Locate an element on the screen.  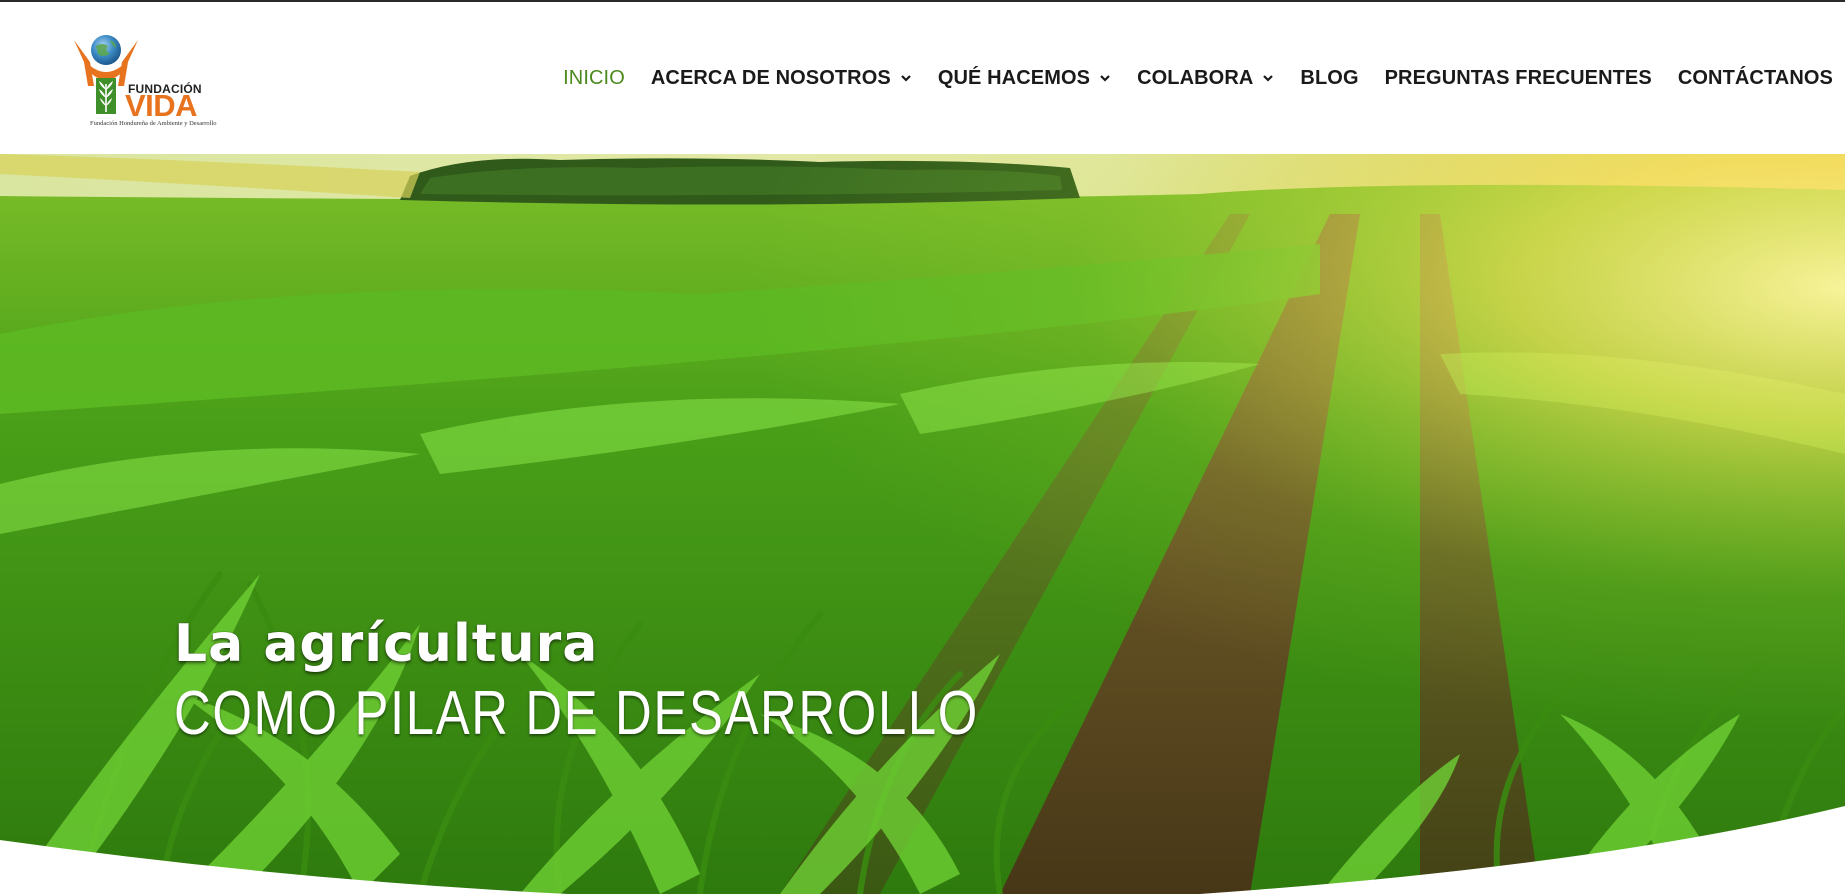
nav-item-label: CONTÁCTANOS is located at coordinates (1755, 78).